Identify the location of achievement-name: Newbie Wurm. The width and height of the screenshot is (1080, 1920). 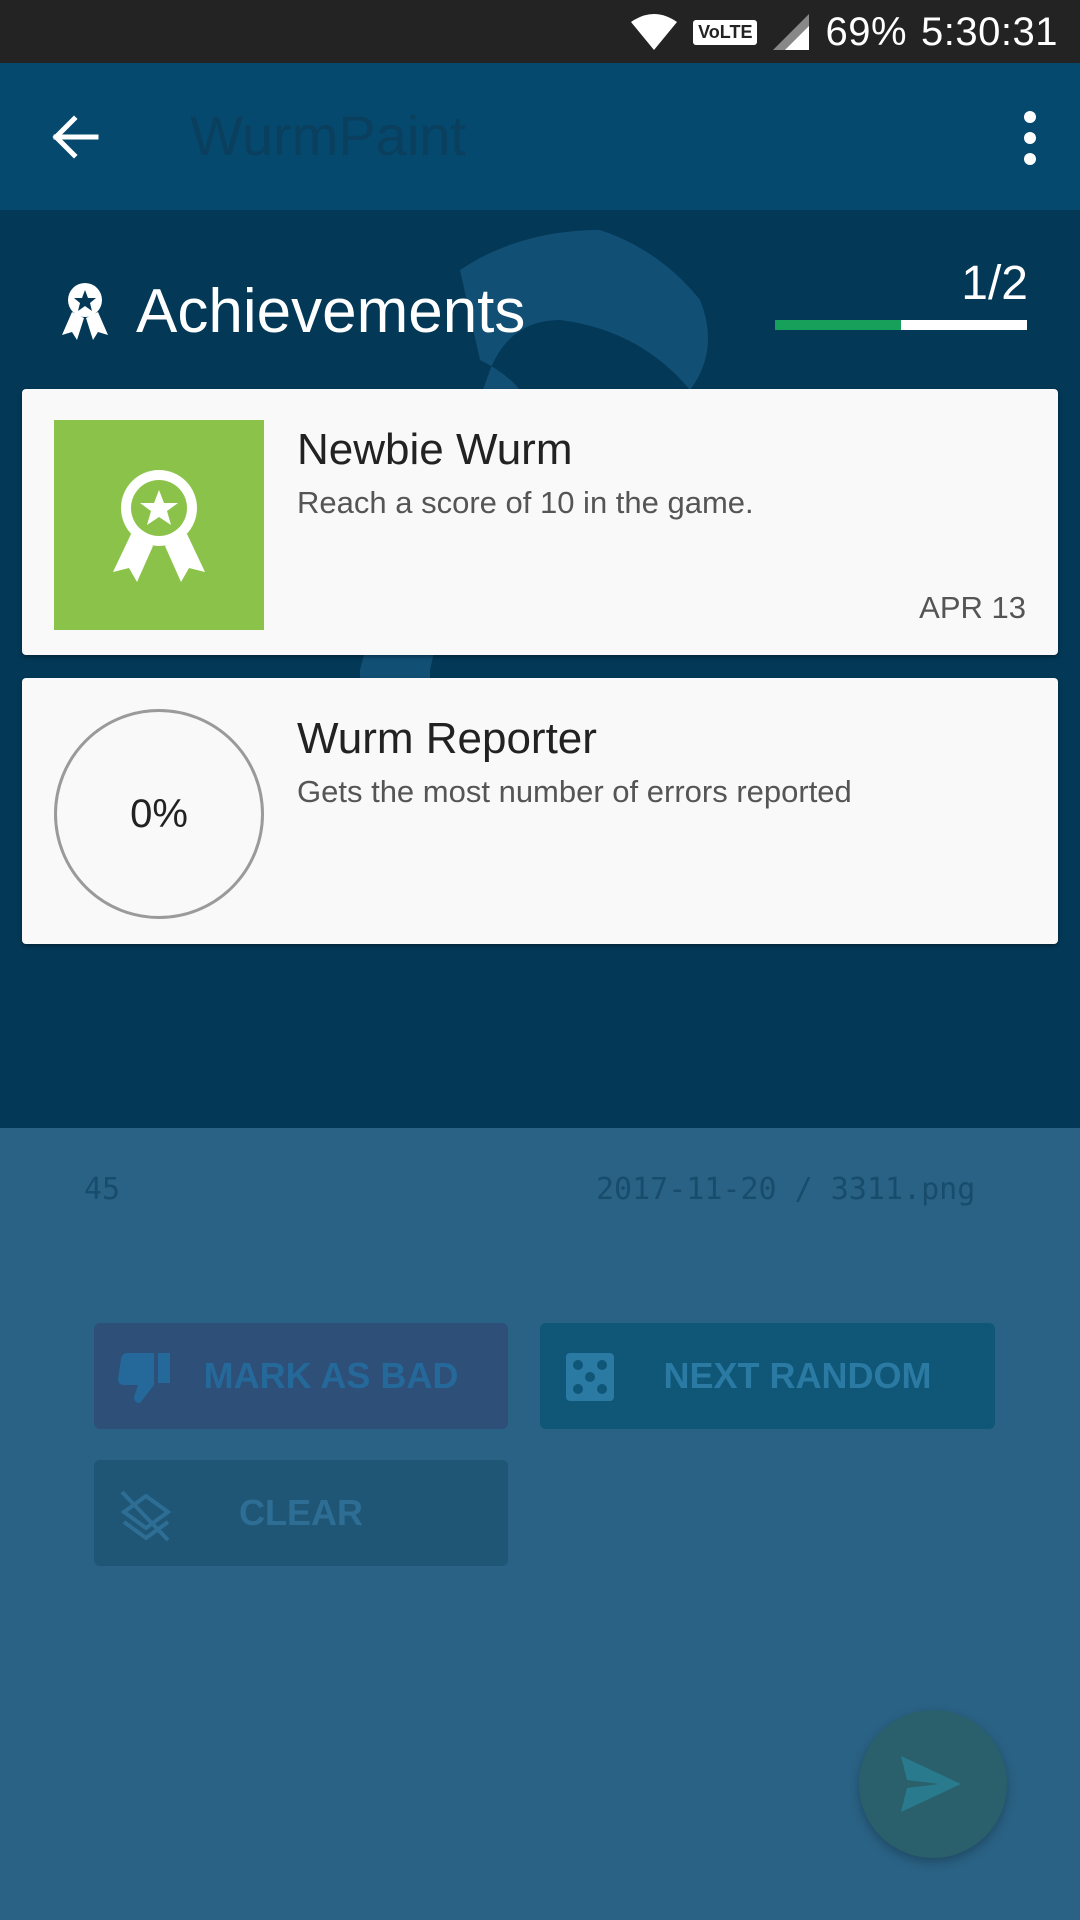
(435, 449).